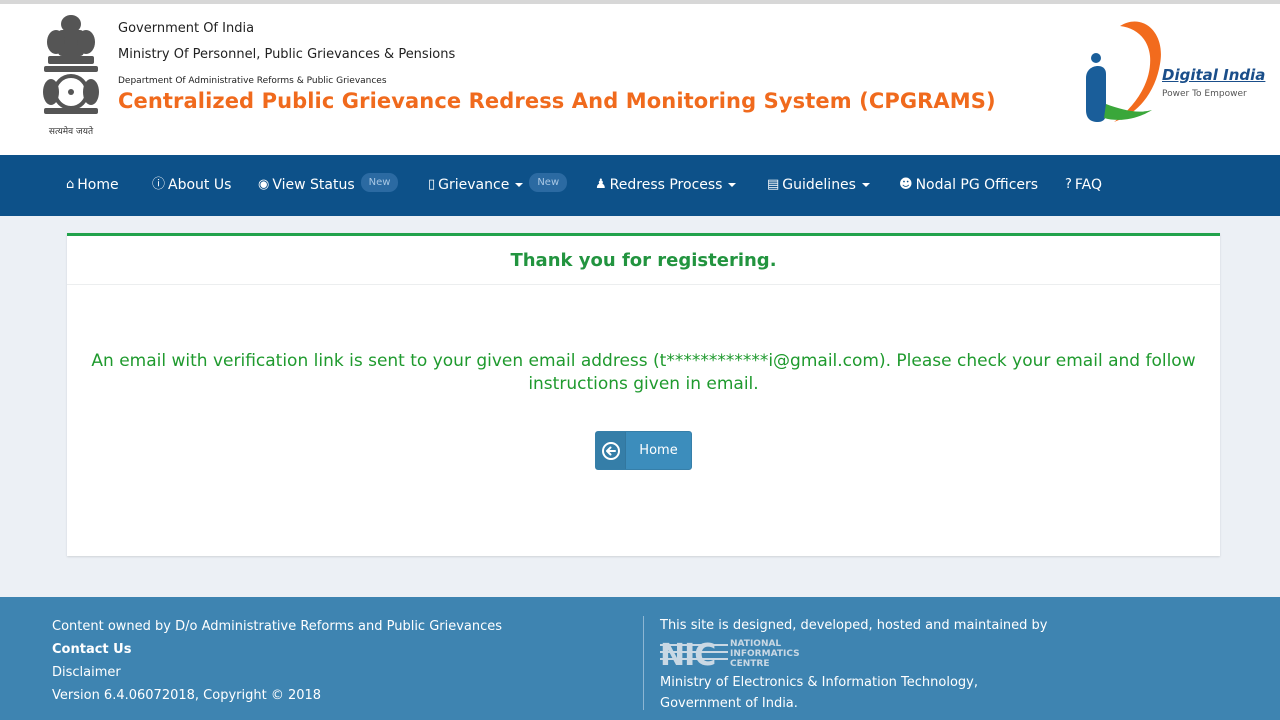 The image size is (1280, 720). Describe the element at coordinates (773, 184) in the screenshot. I see `book-icon: ▤` at that location.